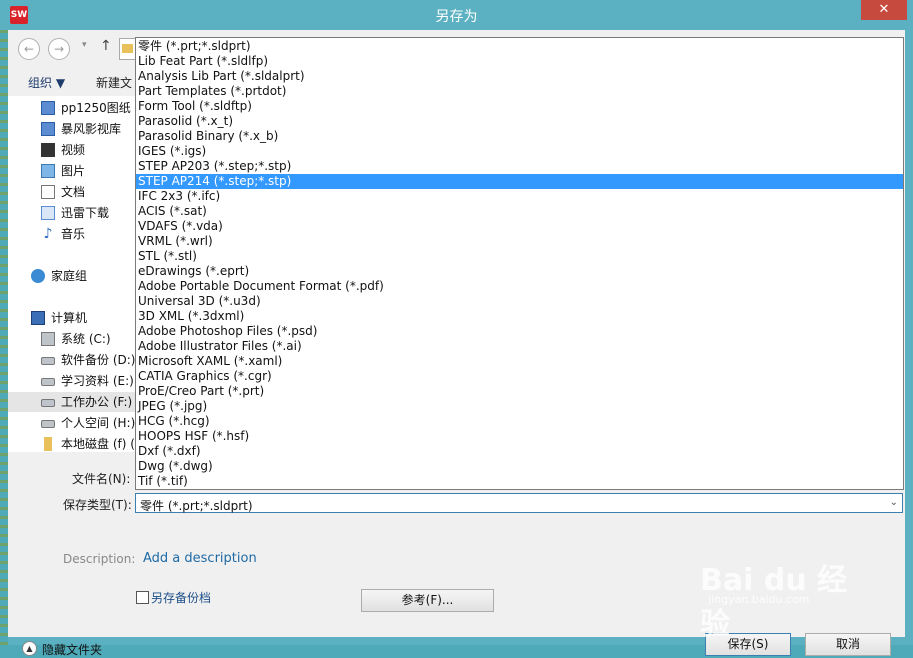  I want to click on filetype-select: 零件 (*.prt;*.sldprt) ⌄, so click(519, 503).